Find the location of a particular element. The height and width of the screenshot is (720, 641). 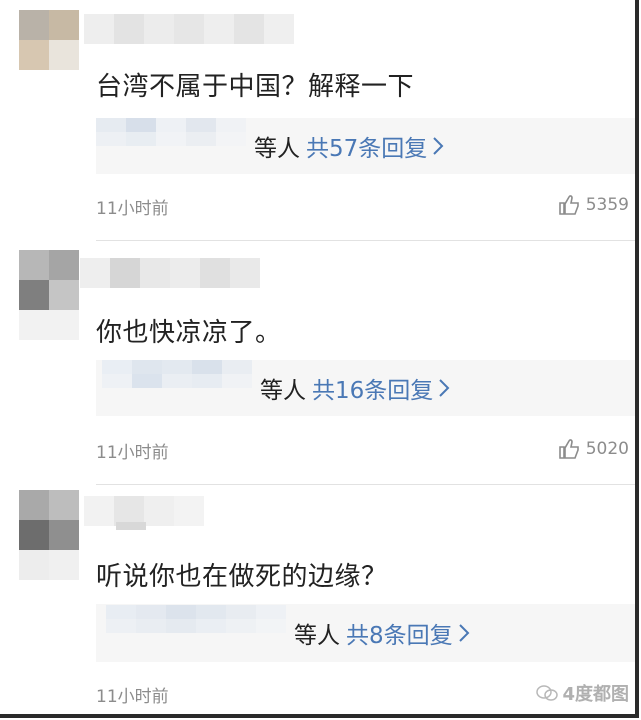

reply-count: 共16条回复 is located at coordinates (373, 391).